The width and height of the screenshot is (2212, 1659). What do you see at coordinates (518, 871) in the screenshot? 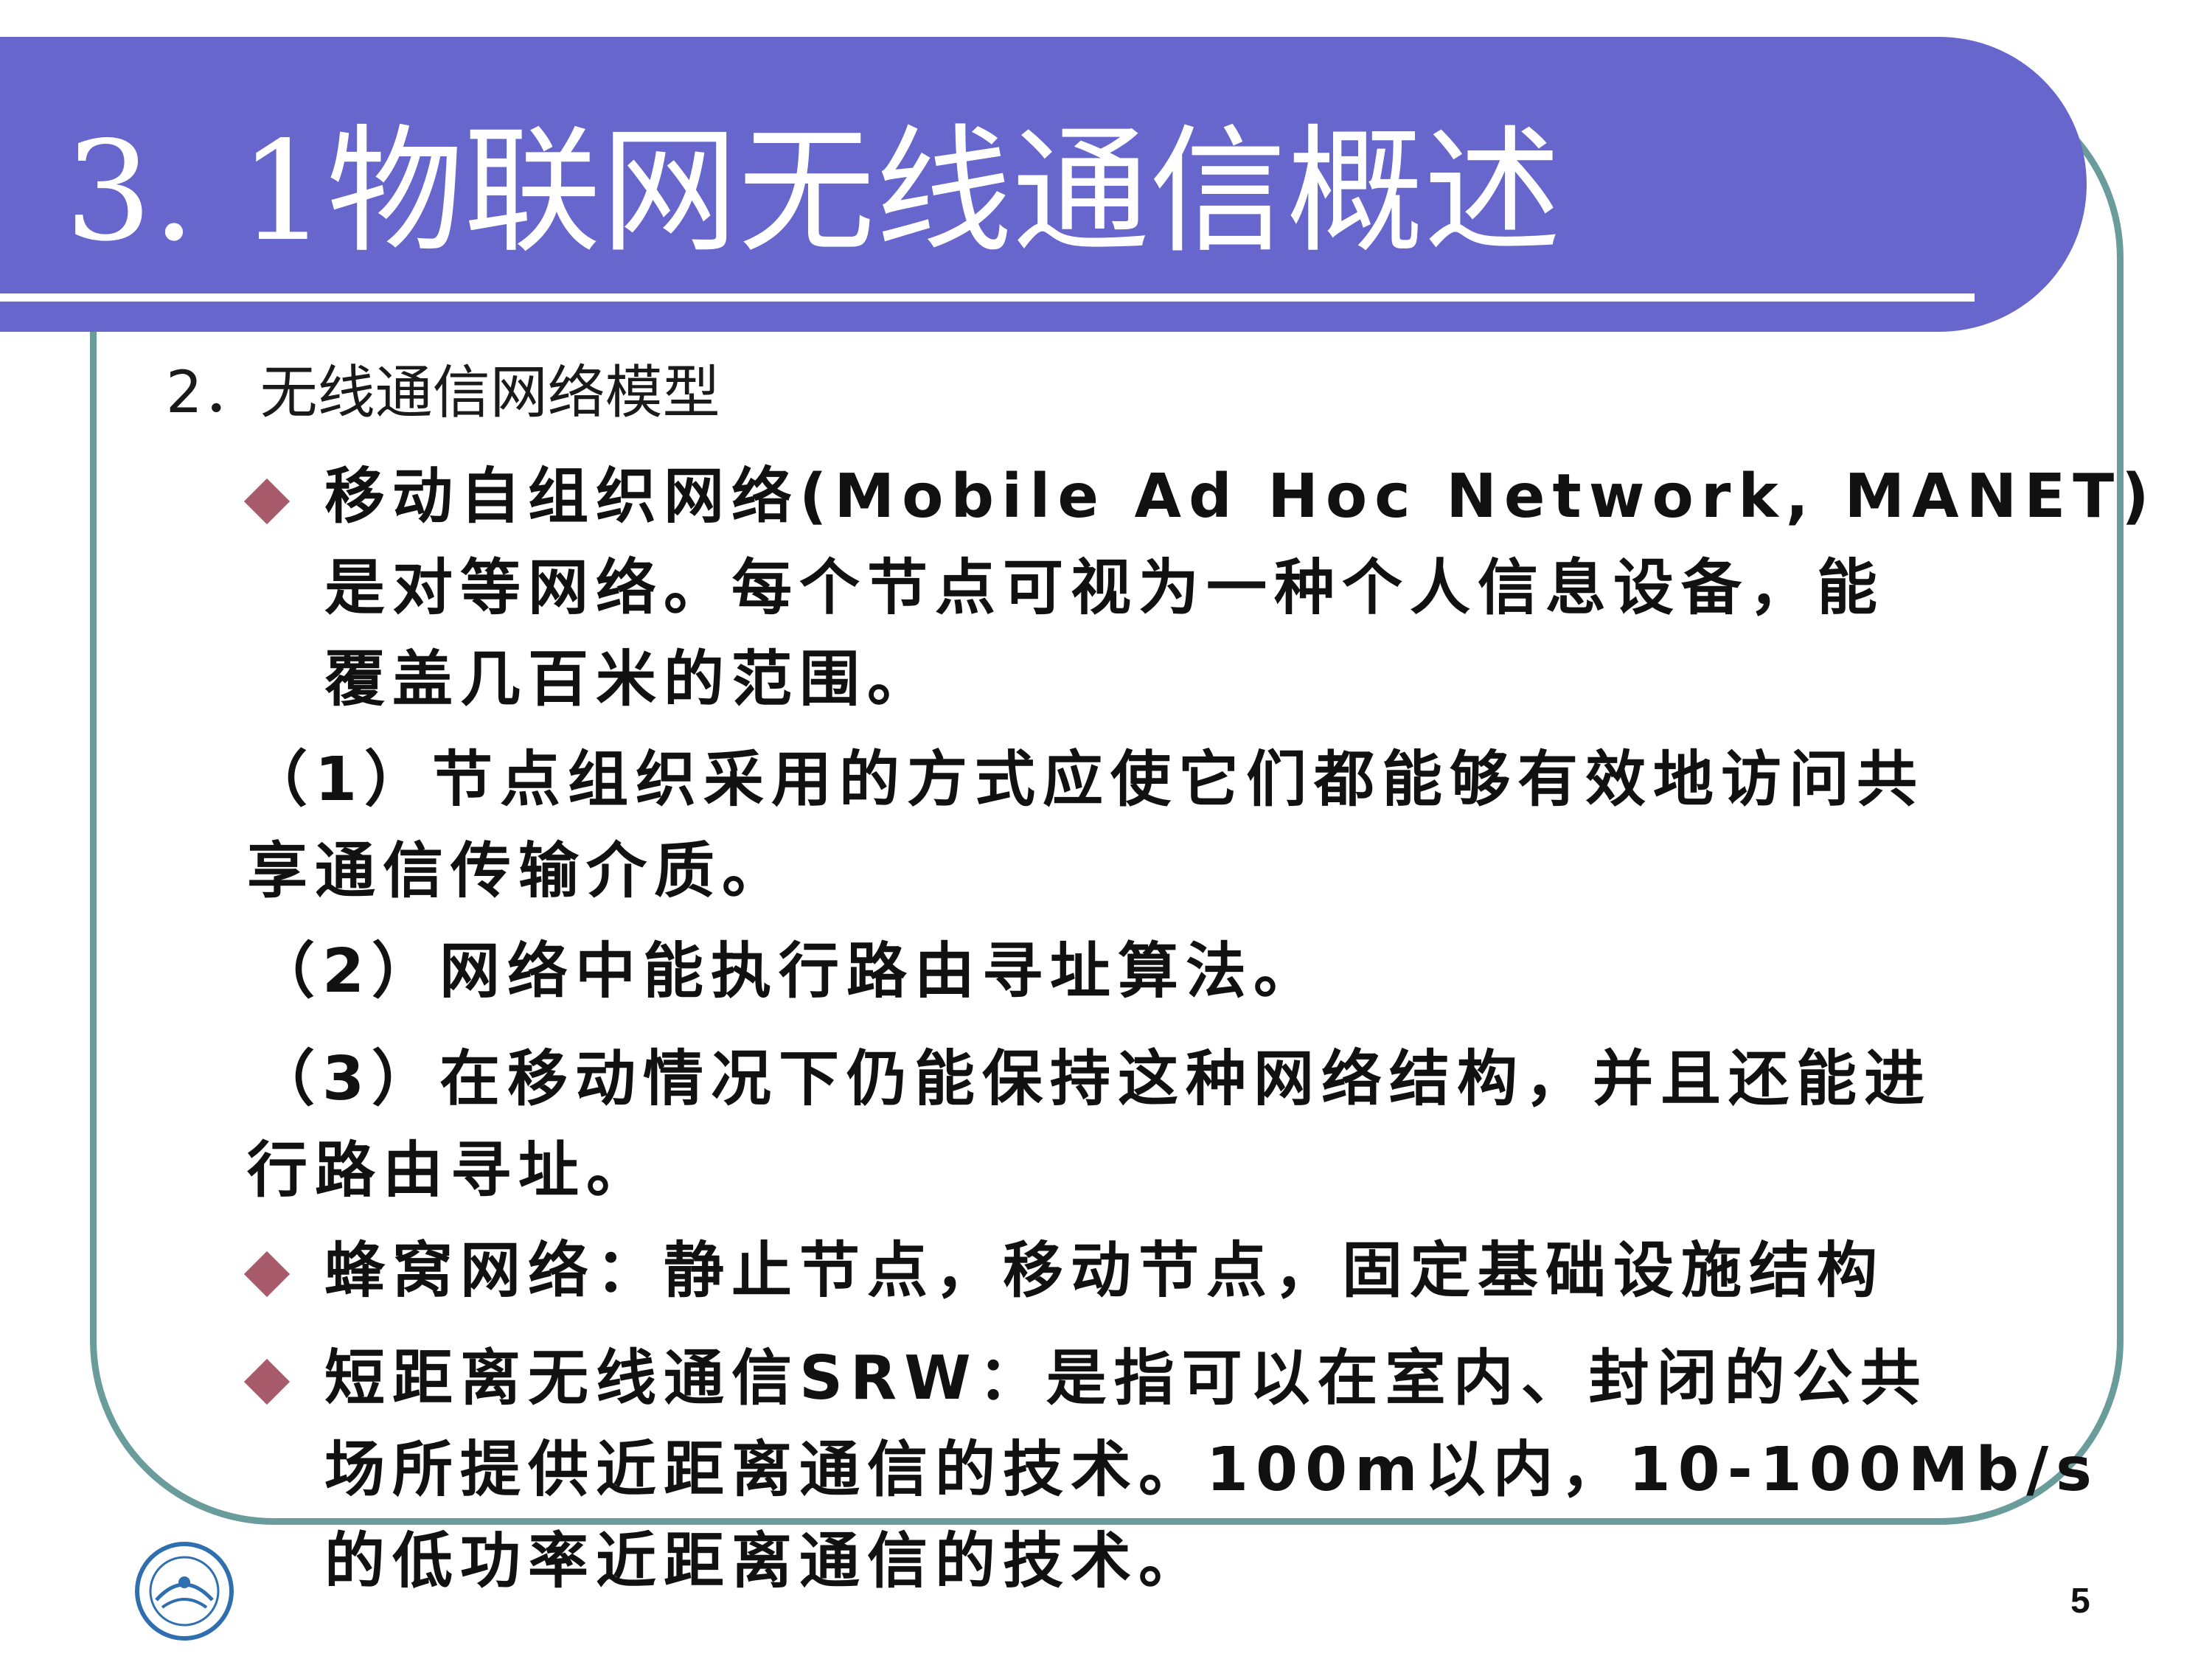
I see `point-1-line-2: 享通信传输介质。` at bounding box center [518, 871].